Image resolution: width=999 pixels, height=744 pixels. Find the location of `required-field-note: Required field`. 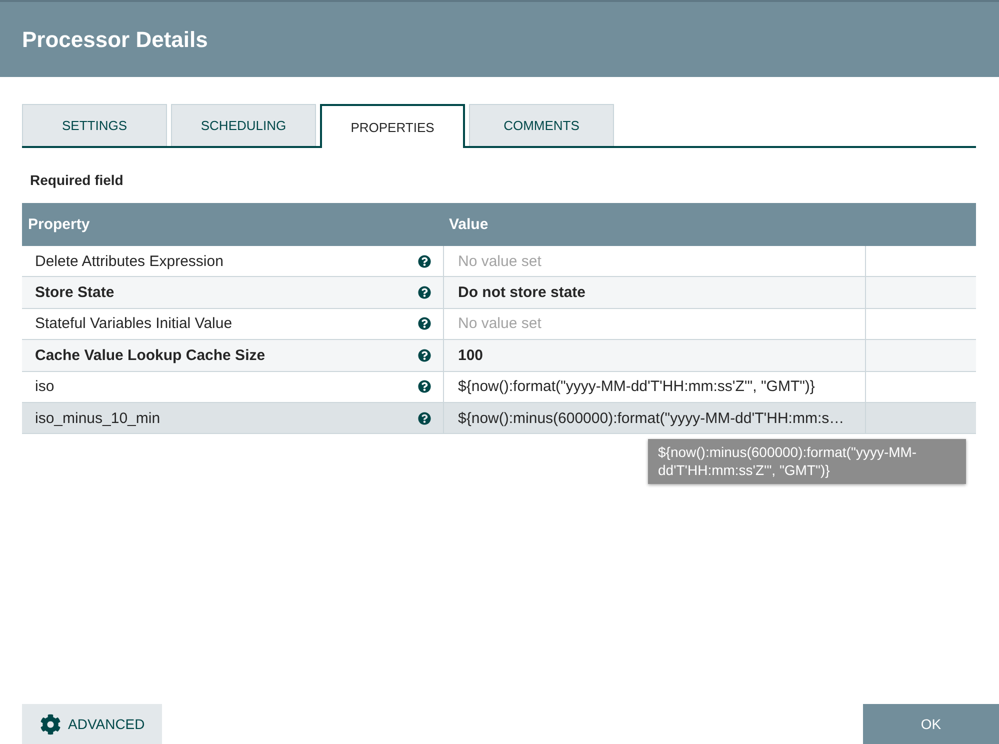

required-field-note: Required field is located at coordinates (76, 180).